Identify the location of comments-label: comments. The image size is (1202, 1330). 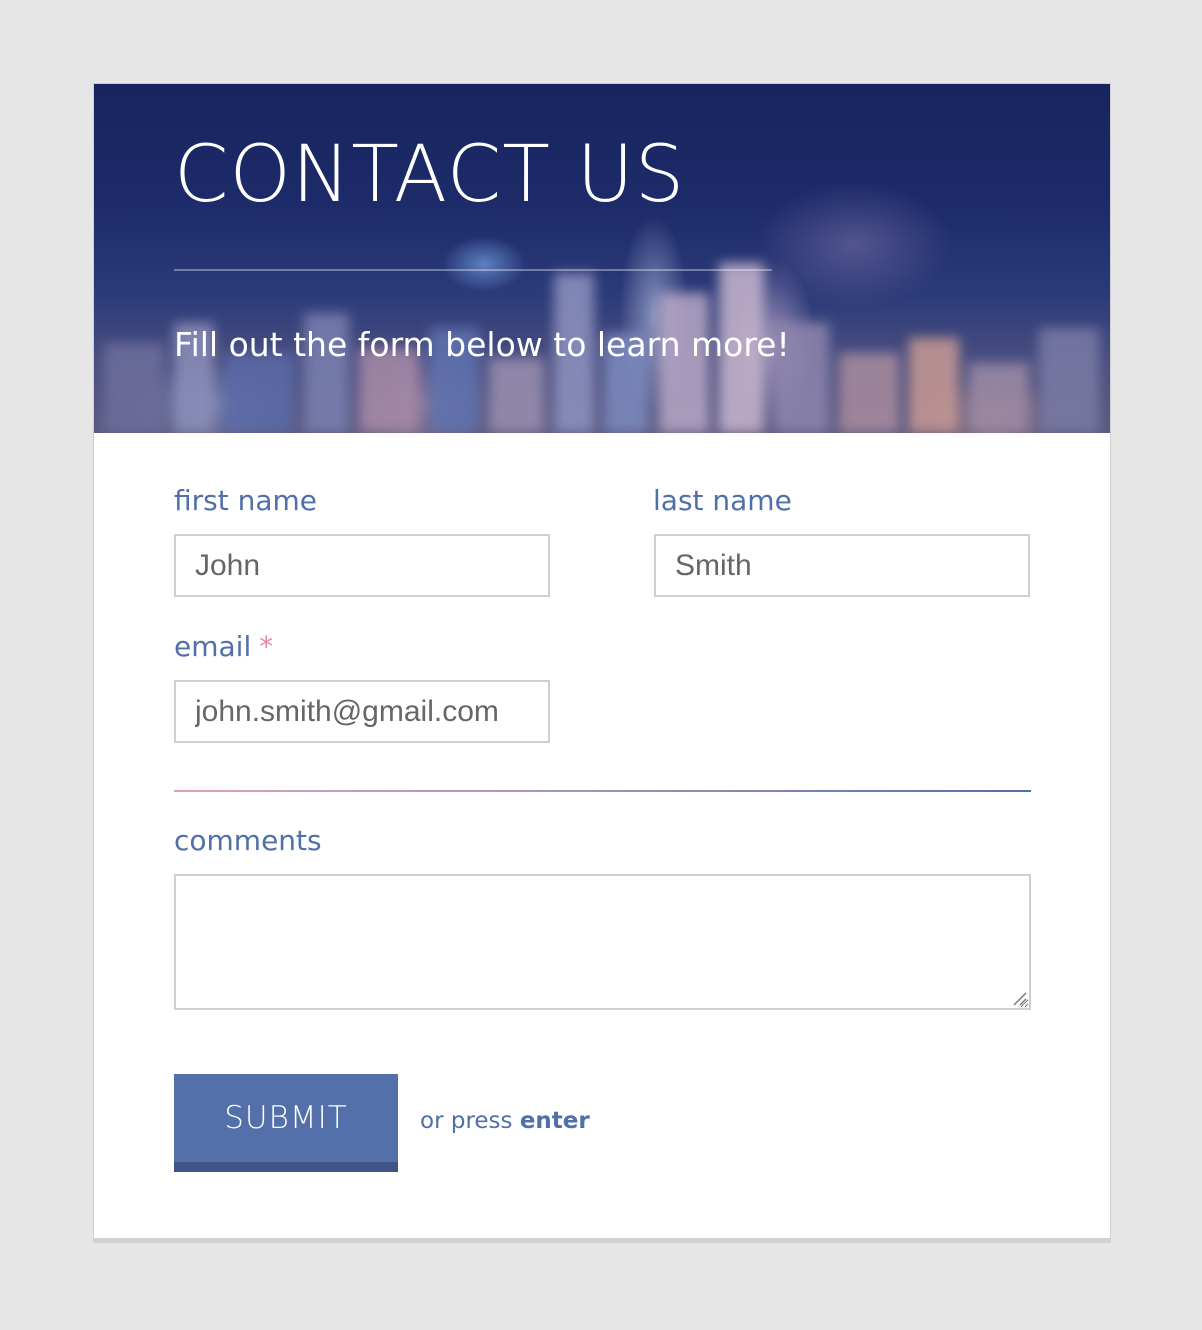
(248, 840).